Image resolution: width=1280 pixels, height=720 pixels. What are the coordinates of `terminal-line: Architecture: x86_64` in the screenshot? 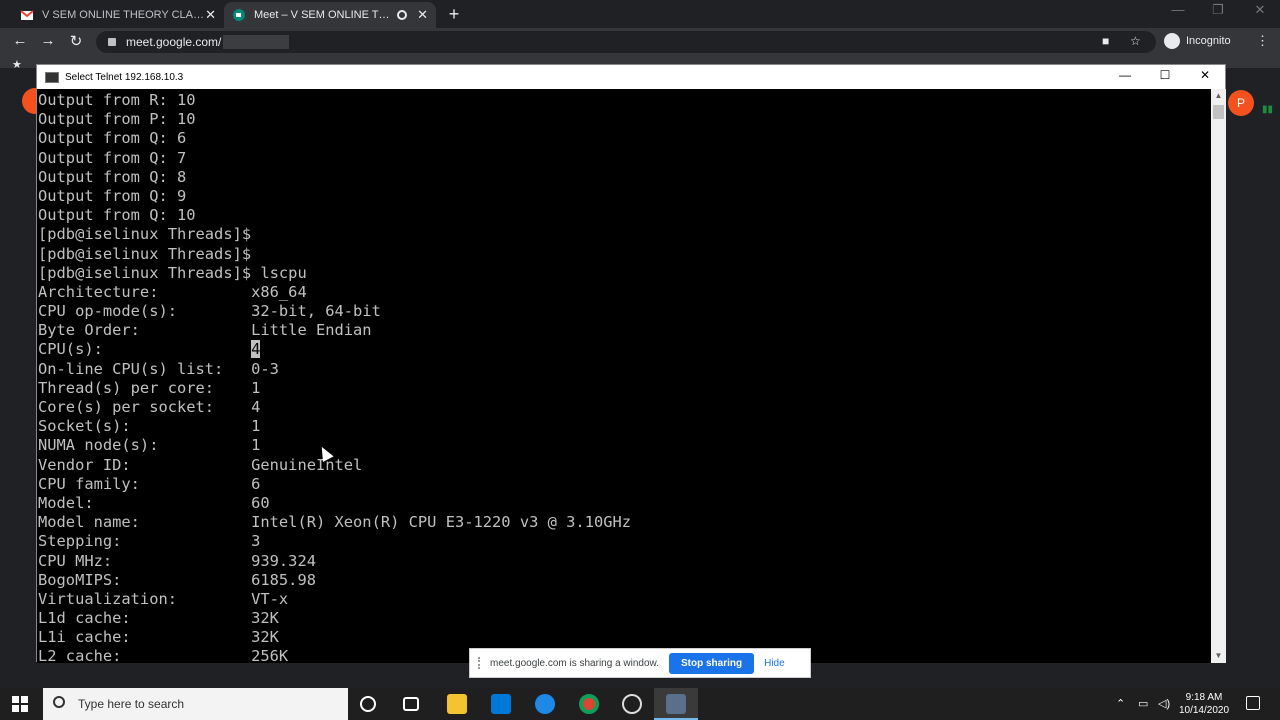 It's located at (172, 291).